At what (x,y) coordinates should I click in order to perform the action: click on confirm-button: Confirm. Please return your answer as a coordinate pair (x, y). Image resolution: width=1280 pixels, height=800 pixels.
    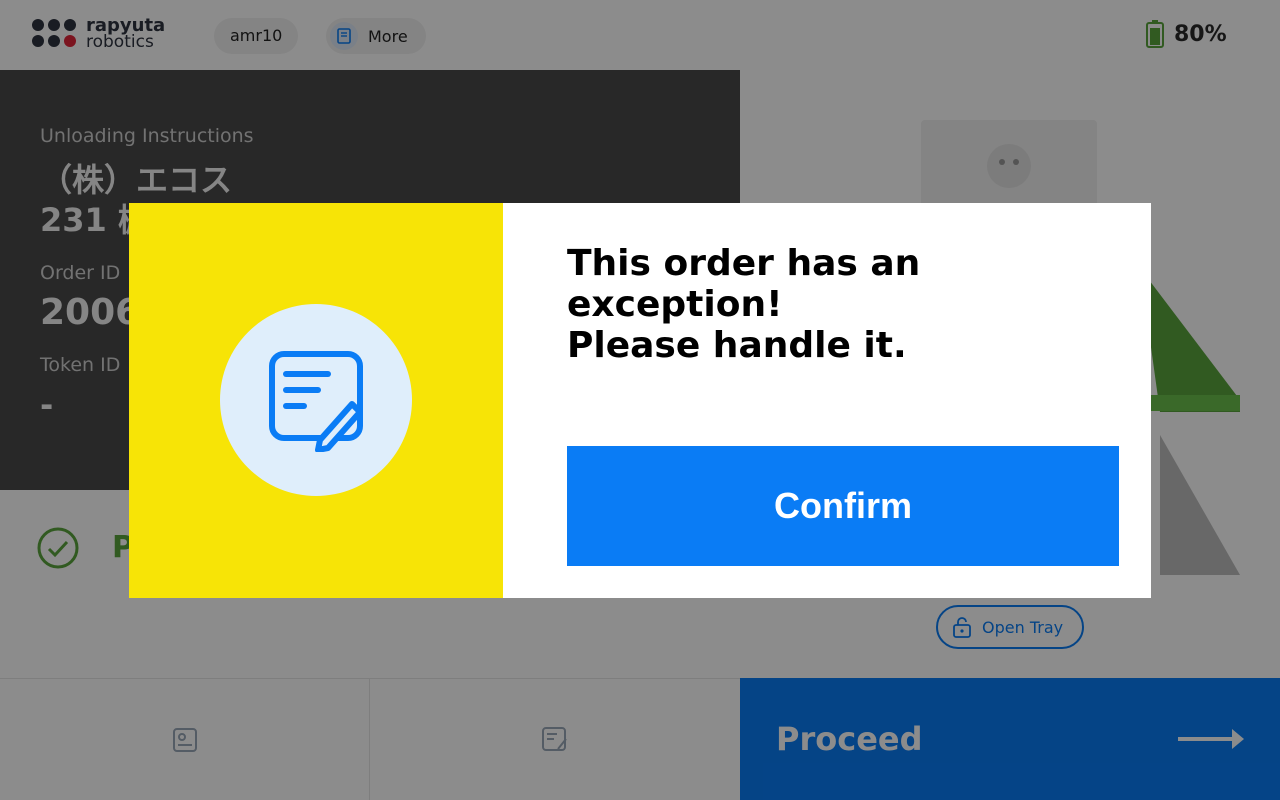
    Looking at the image, I should click on (843, 506).